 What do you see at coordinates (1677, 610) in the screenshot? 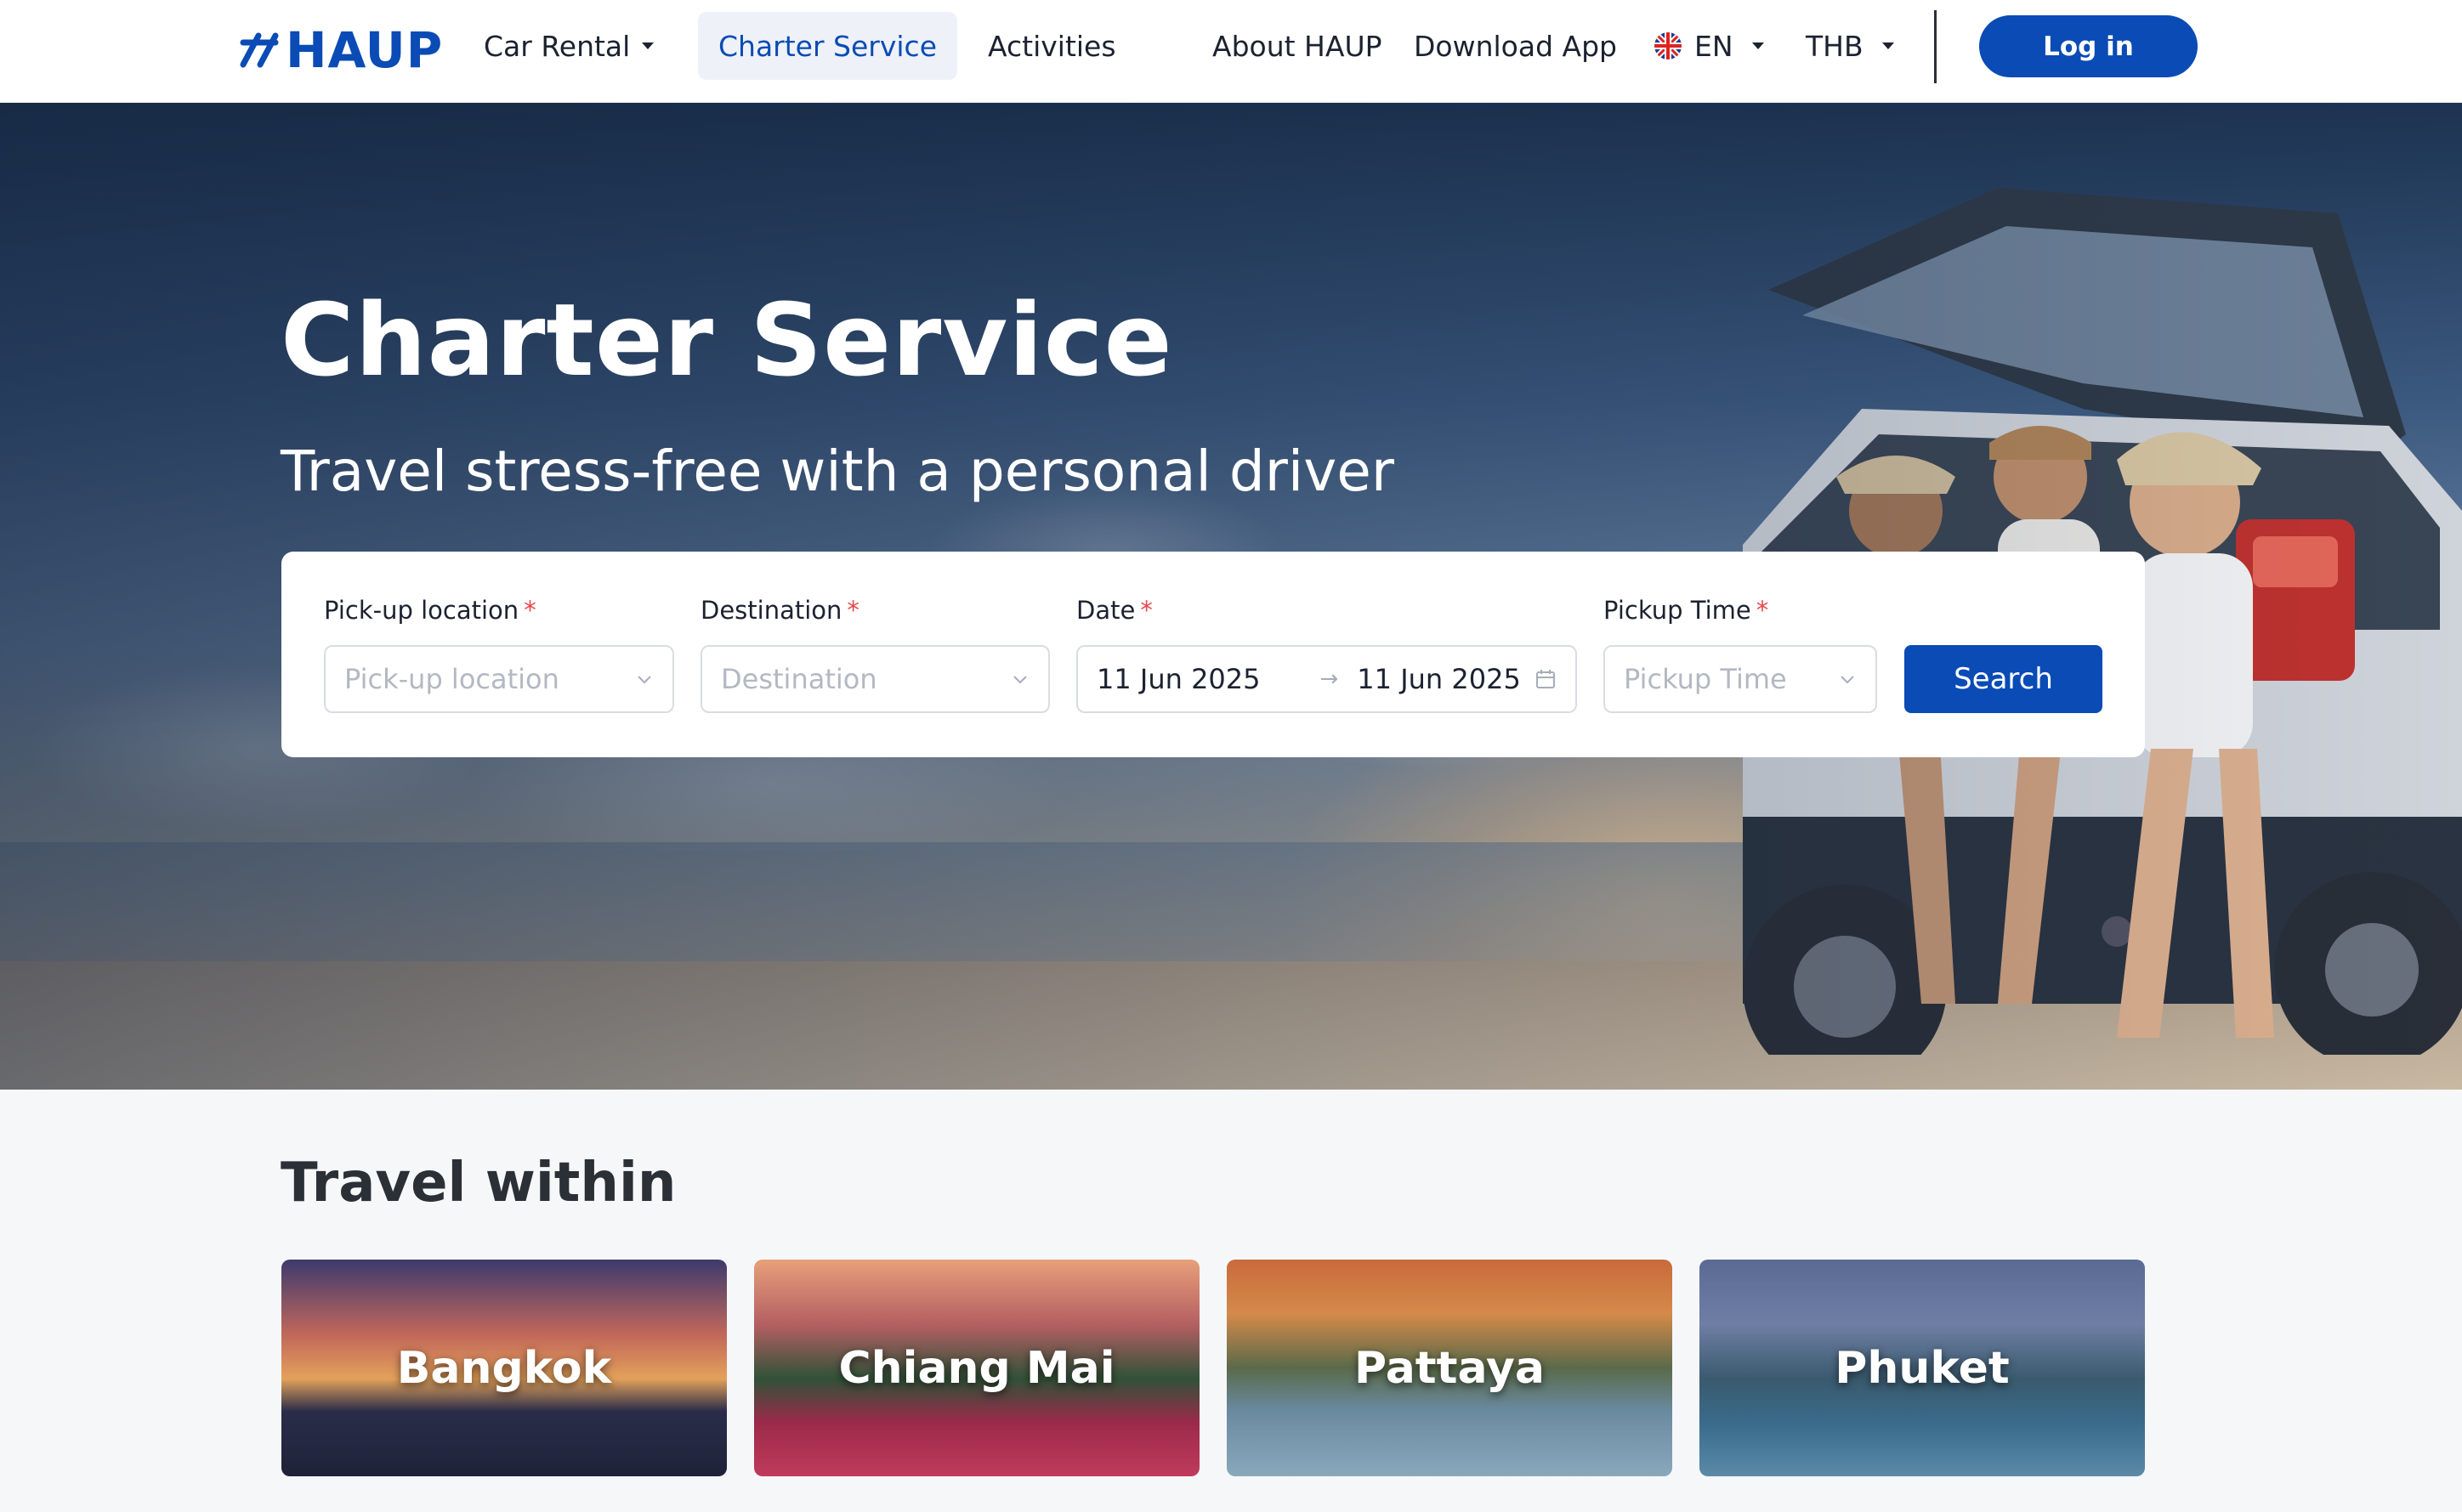
I see `pickup-time-label-text: Pickup Time` at bounding box center [1677, 610].